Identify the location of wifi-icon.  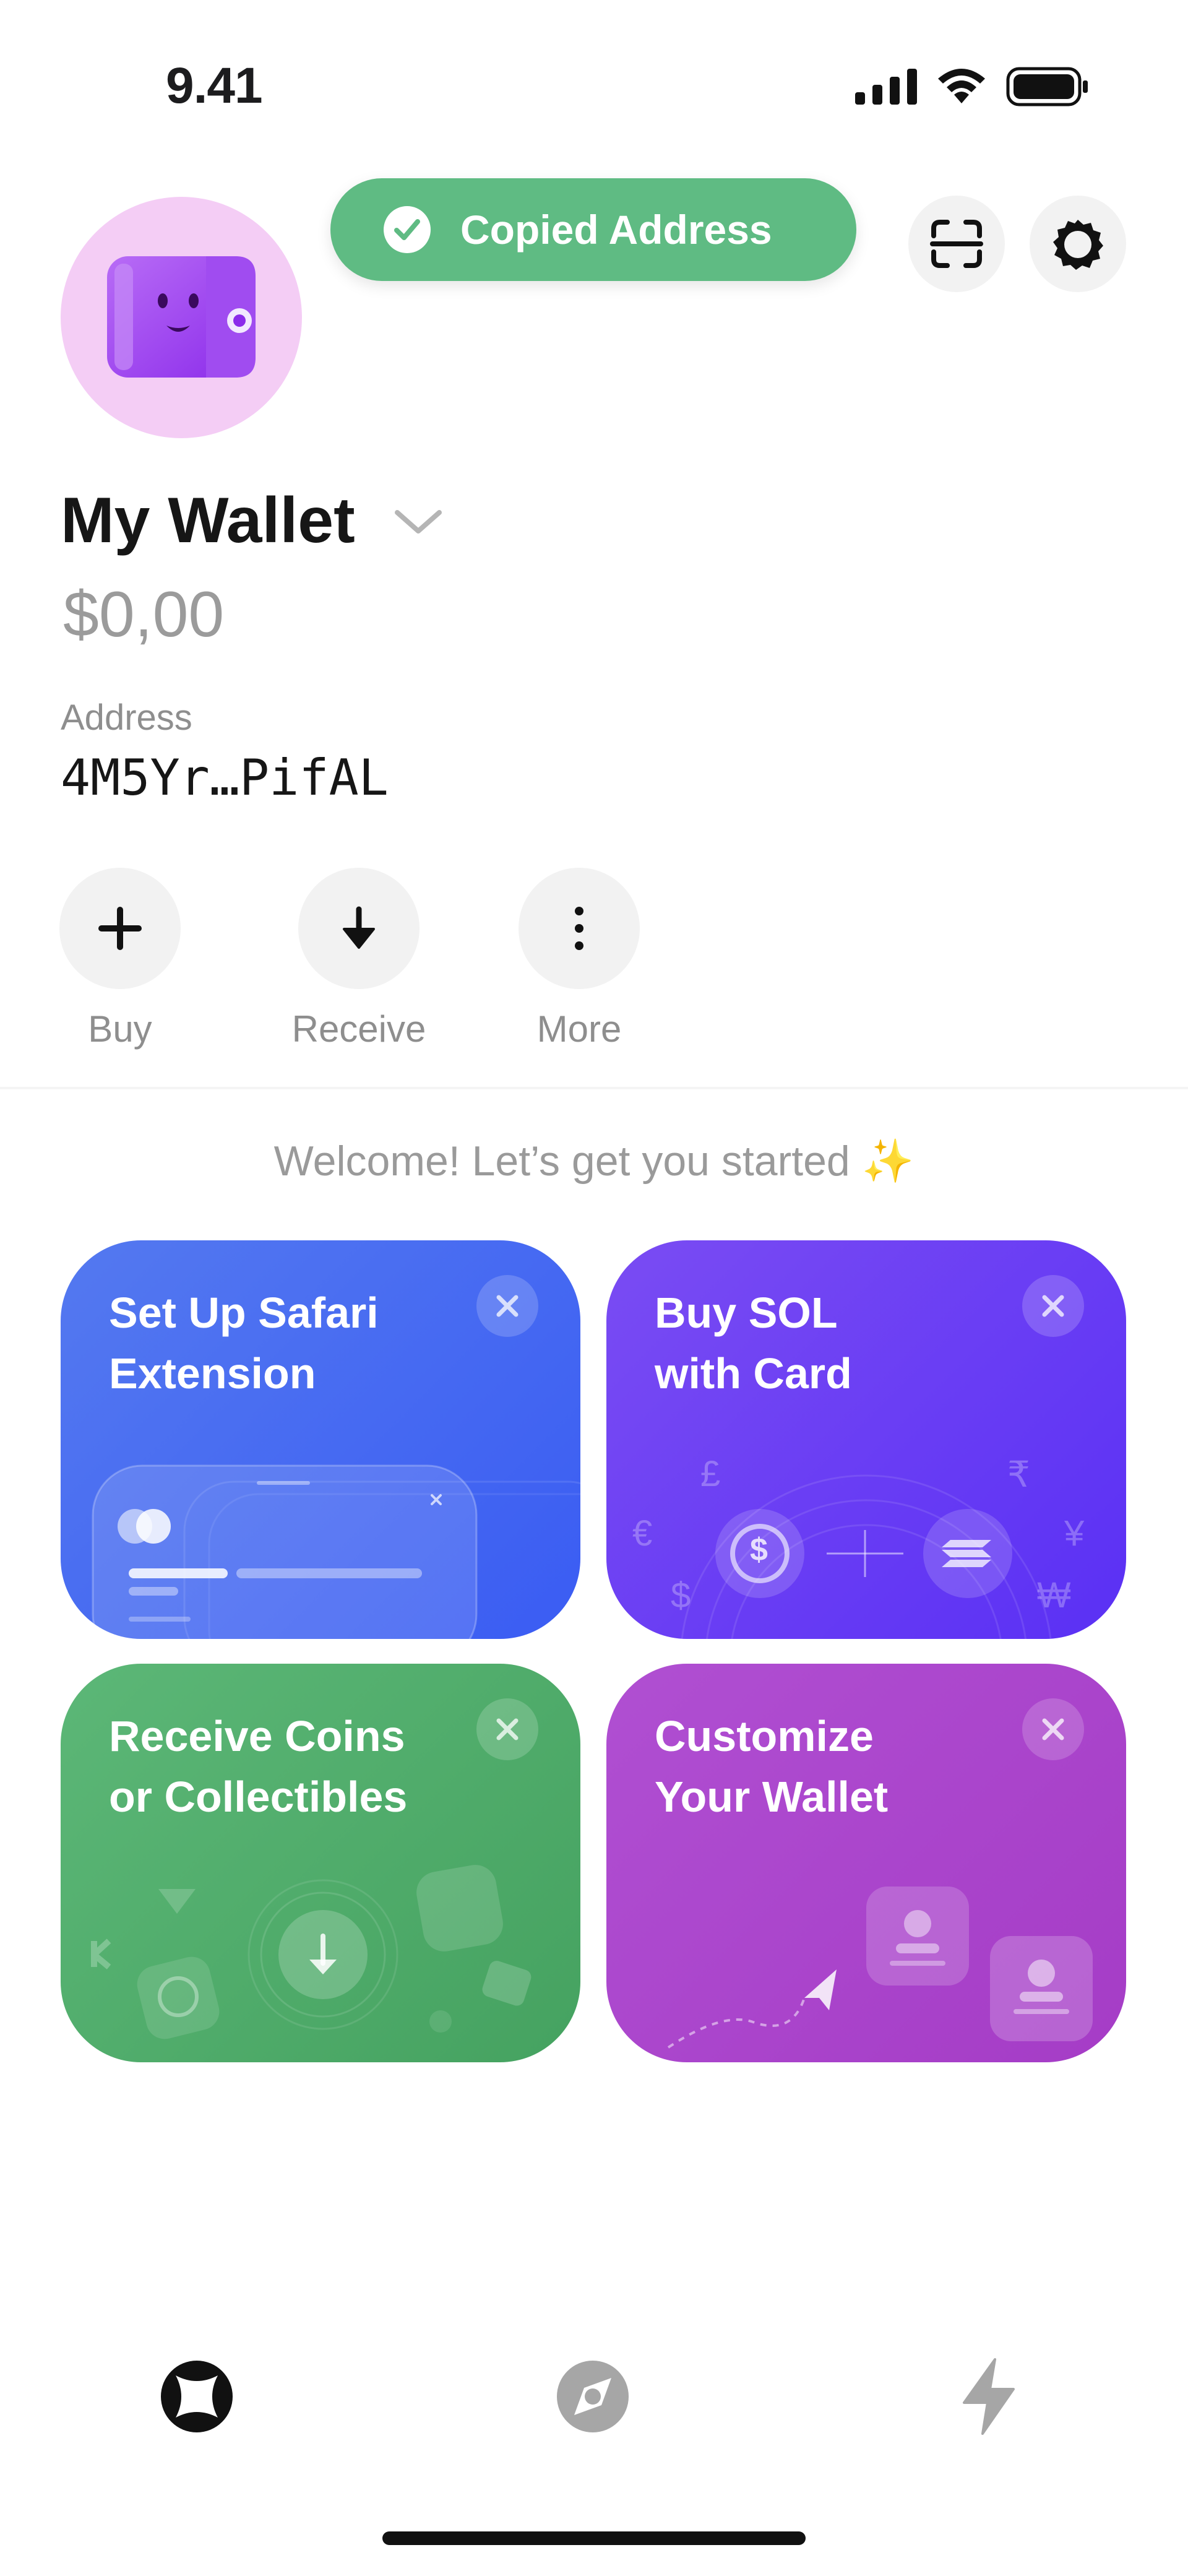
(962, 86).